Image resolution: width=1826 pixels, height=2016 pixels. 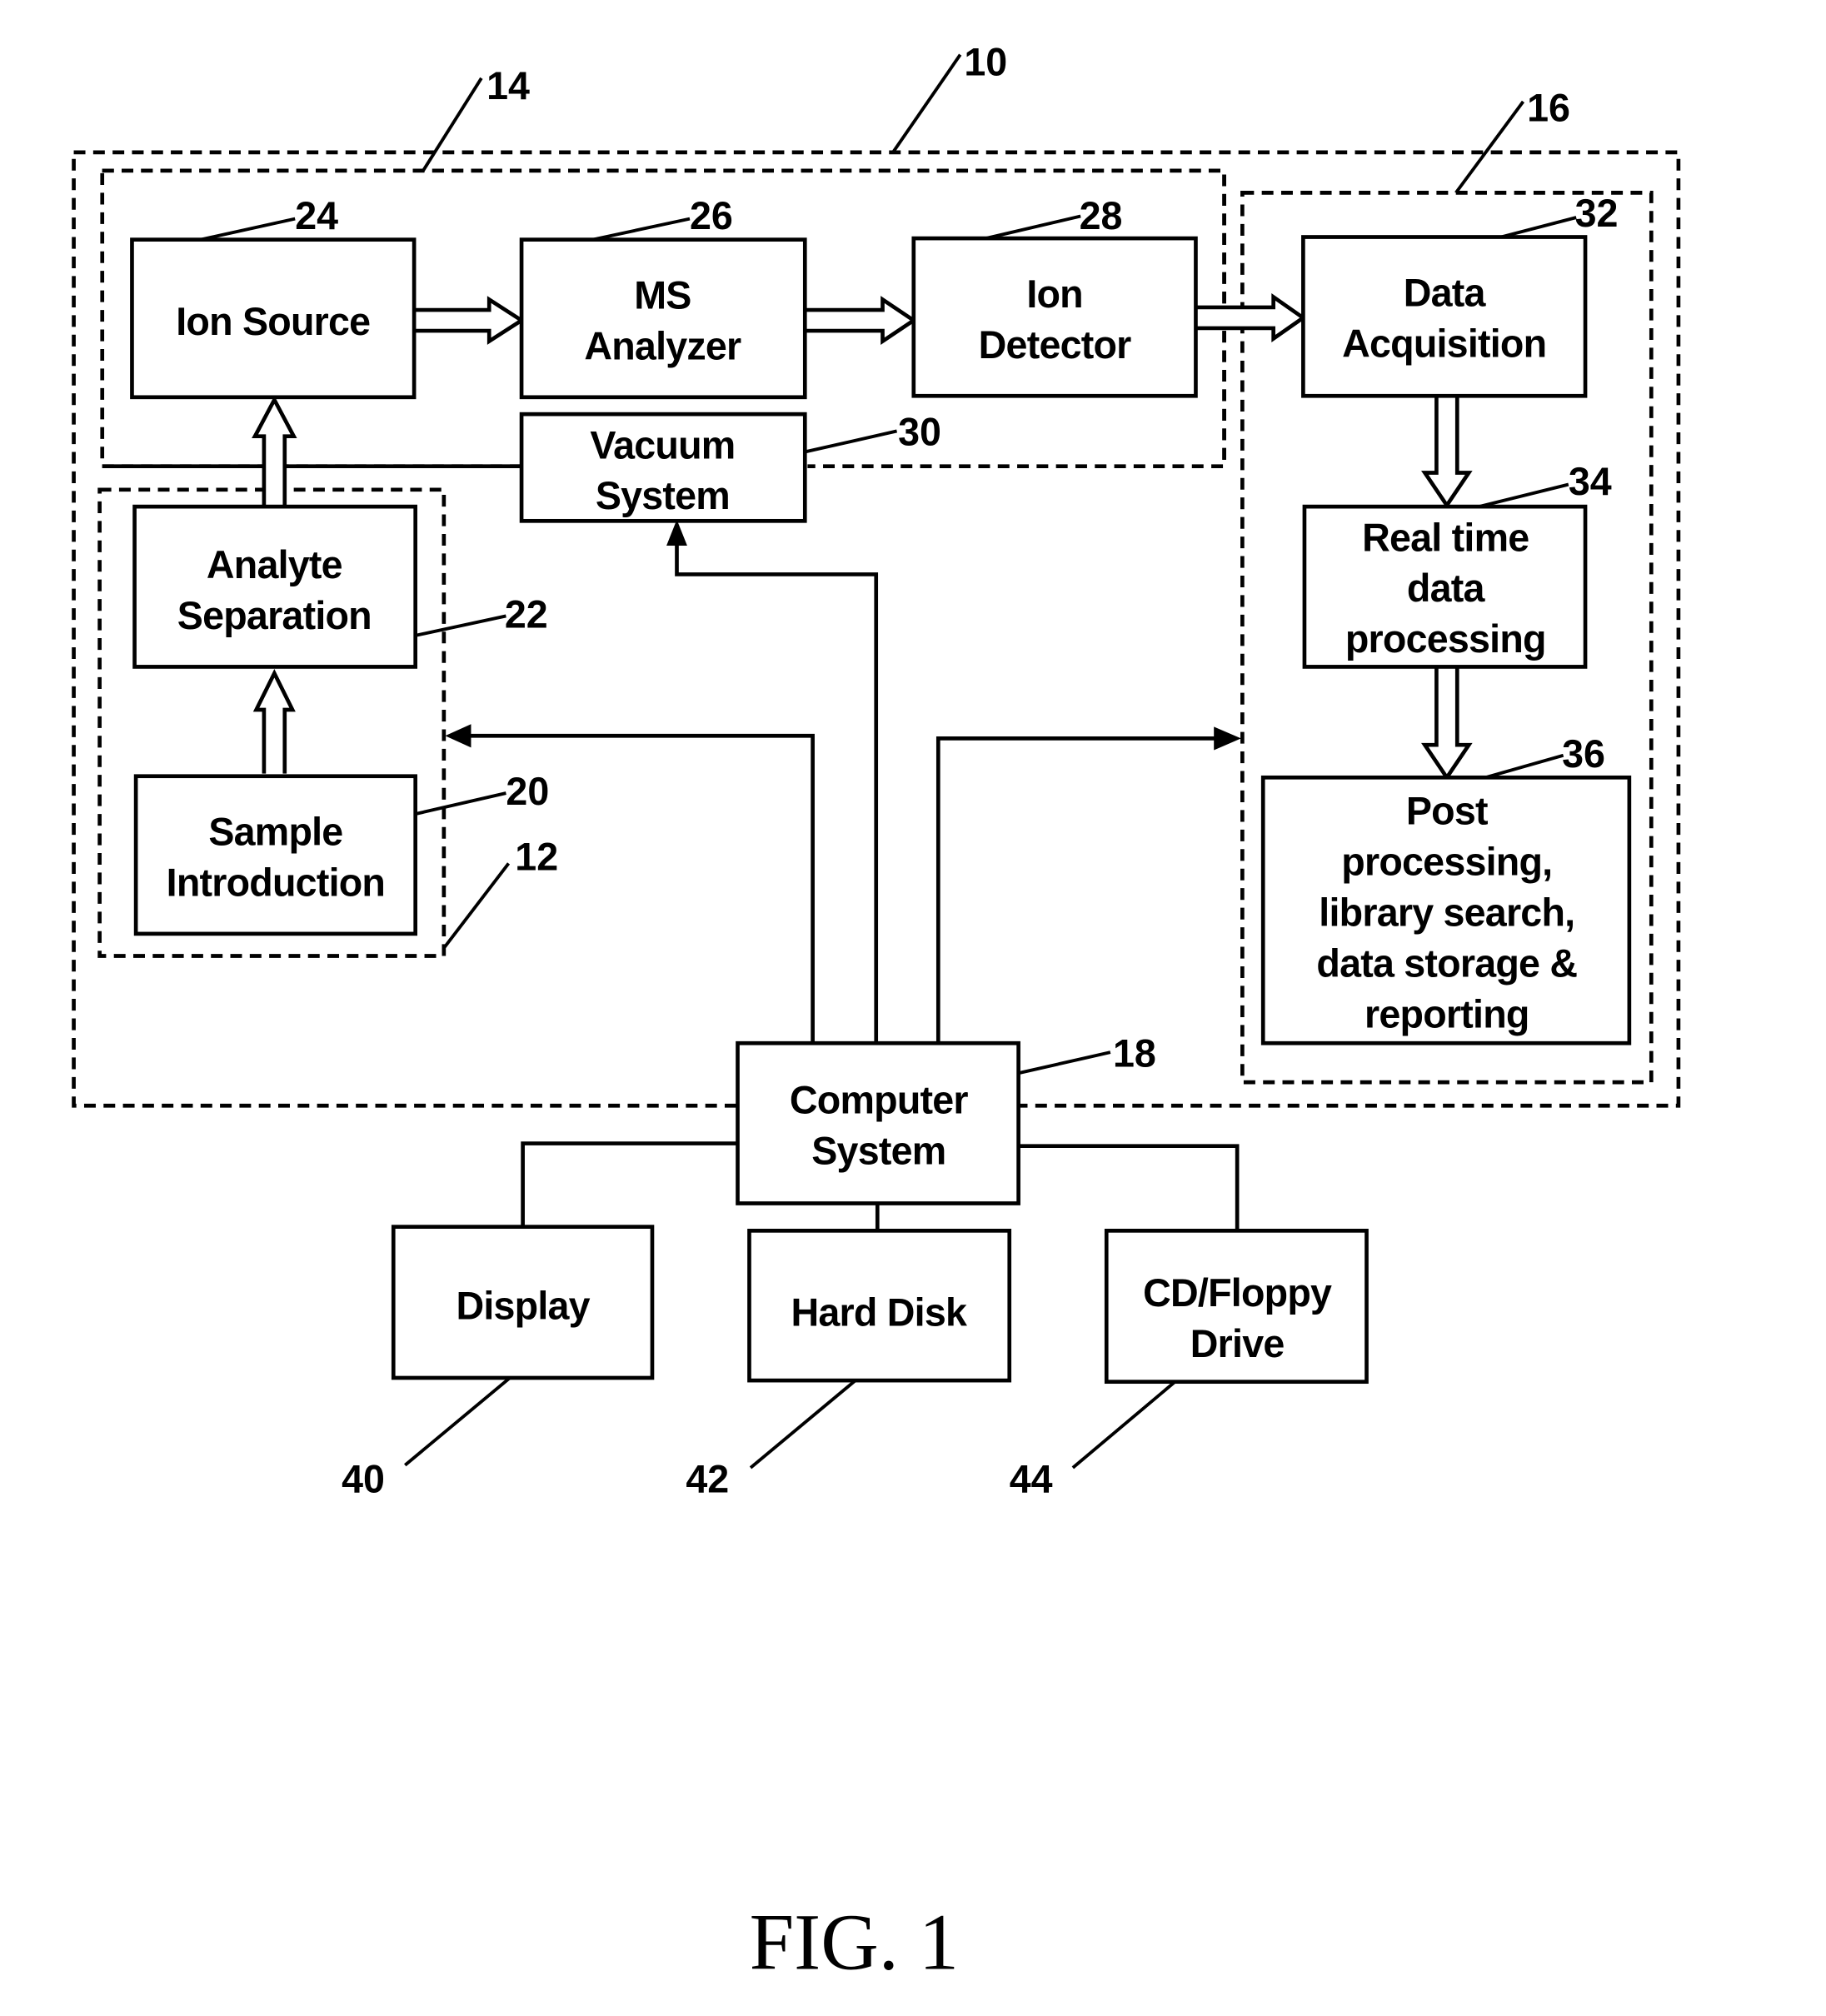 I want to click on ref-number-42: 42, so click(x=707, y=1478).